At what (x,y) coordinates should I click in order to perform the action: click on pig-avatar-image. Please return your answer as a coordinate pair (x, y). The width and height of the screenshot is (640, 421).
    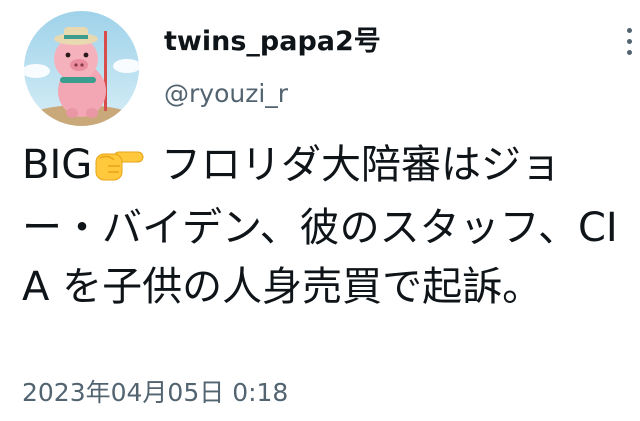
    Looking at the image, I should click on (81, 68).